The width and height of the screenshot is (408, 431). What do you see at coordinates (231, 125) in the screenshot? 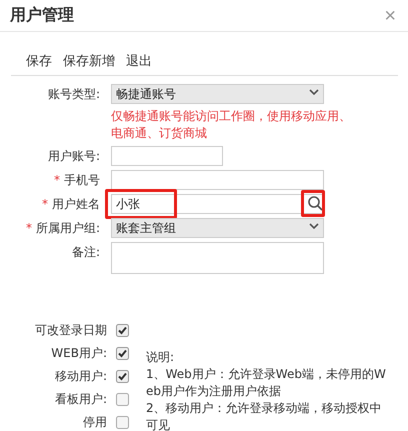
I see `hint-text: 仅畅捷通账号能访问工作圈，使用移动应用、 电商通、订货商城` at bounding box center [231, 125].